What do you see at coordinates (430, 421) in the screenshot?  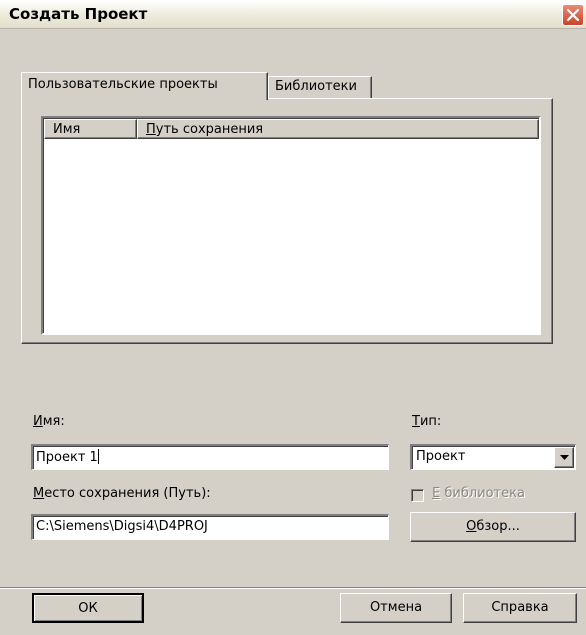 I see `type-label-text: ип:` at bounding box center [430, 421].